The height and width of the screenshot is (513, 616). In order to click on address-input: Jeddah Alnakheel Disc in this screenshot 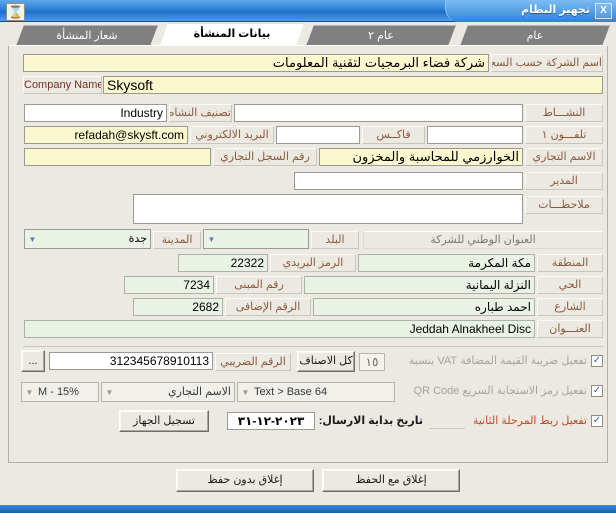, I will do `click(279, 329)`.